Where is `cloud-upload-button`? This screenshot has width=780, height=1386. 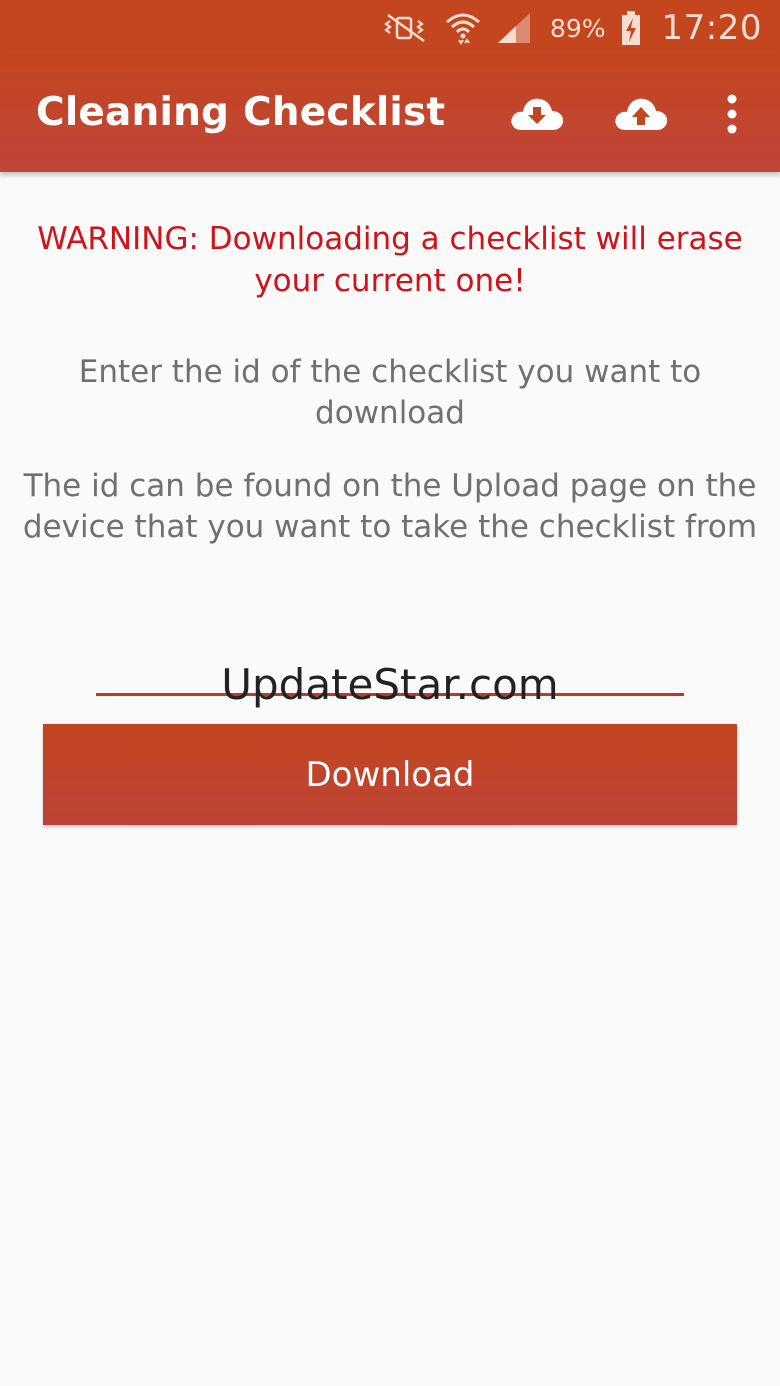 cloud-upload-button is located at coordinates (641, 114).